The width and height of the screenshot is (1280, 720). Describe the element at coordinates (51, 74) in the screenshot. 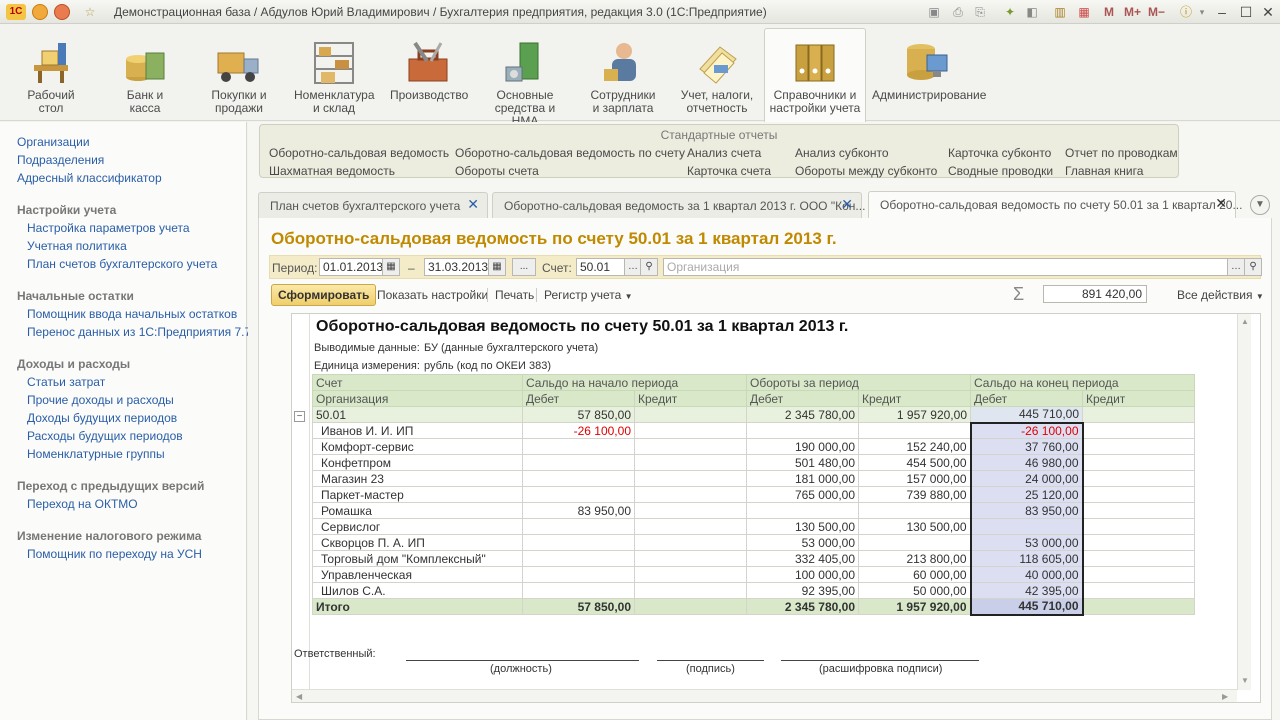

I see `section-desktop: Рабочий стол` at that location.